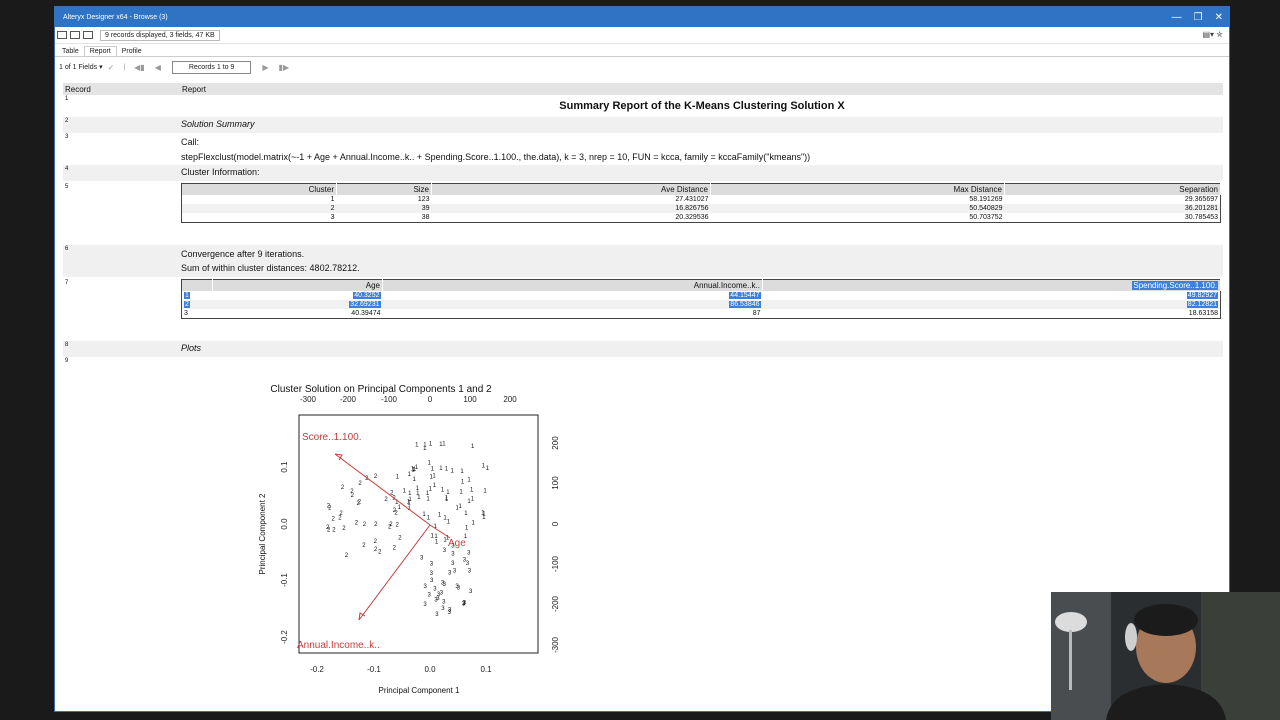  Describe the element at coordinates (75, 35) in the screenshot. I see `layout-split-vertical-icon` at that location.